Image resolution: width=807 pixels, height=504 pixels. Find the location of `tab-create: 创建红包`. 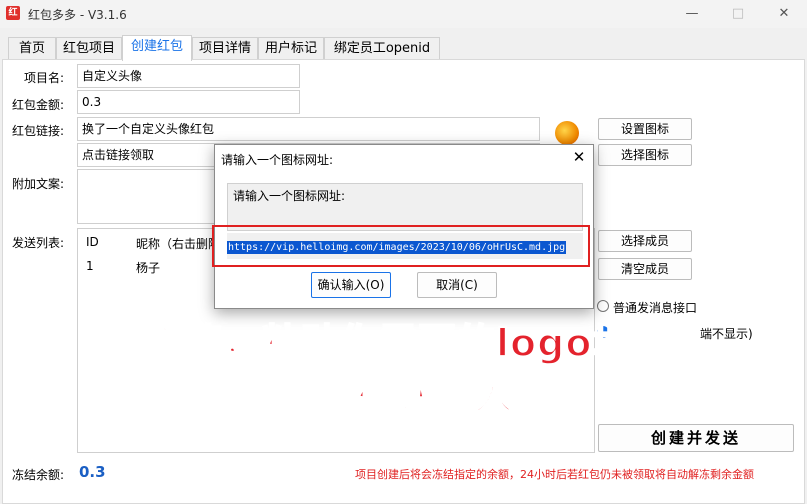

tab-create: 创建红包 is located at coordinates (157, 48).